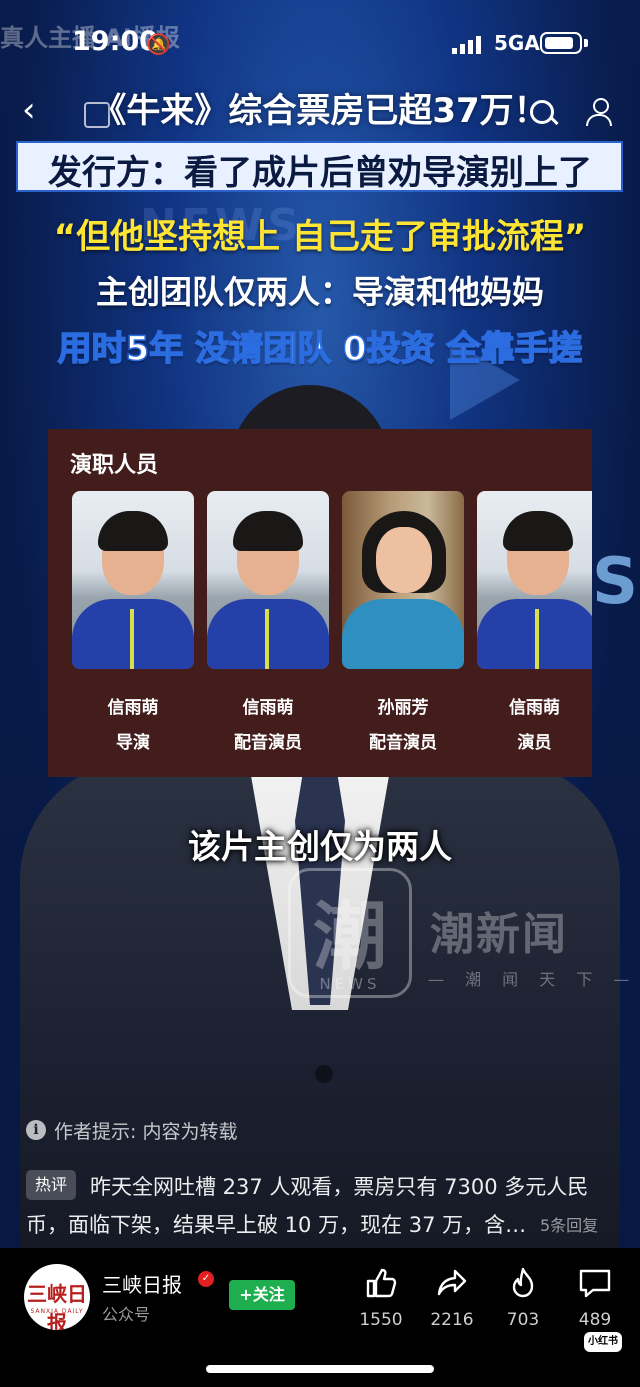  I want to click on author-notice-text: 作者提示: 内容为转载, so click(146, 1131).